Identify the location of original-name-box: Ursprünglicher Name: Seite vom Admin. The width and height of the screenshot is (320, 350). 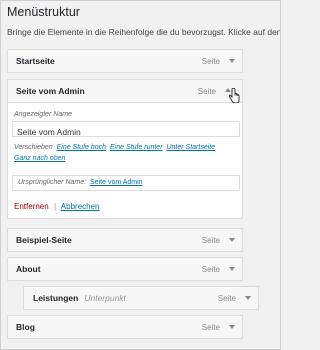
(126, 183).